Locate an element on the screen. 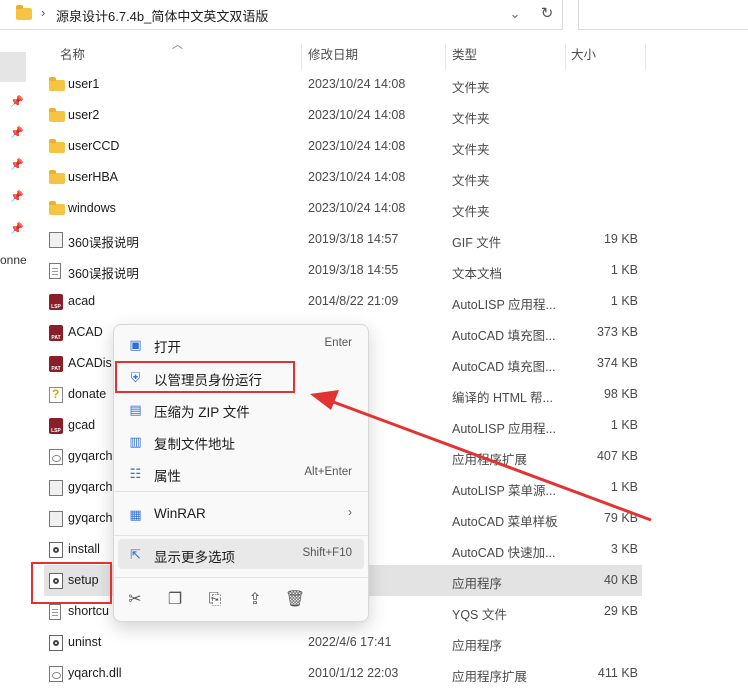 The width and height of the screenshot is (748, 691). arrow-shaft is located at coordinates (489, 460).